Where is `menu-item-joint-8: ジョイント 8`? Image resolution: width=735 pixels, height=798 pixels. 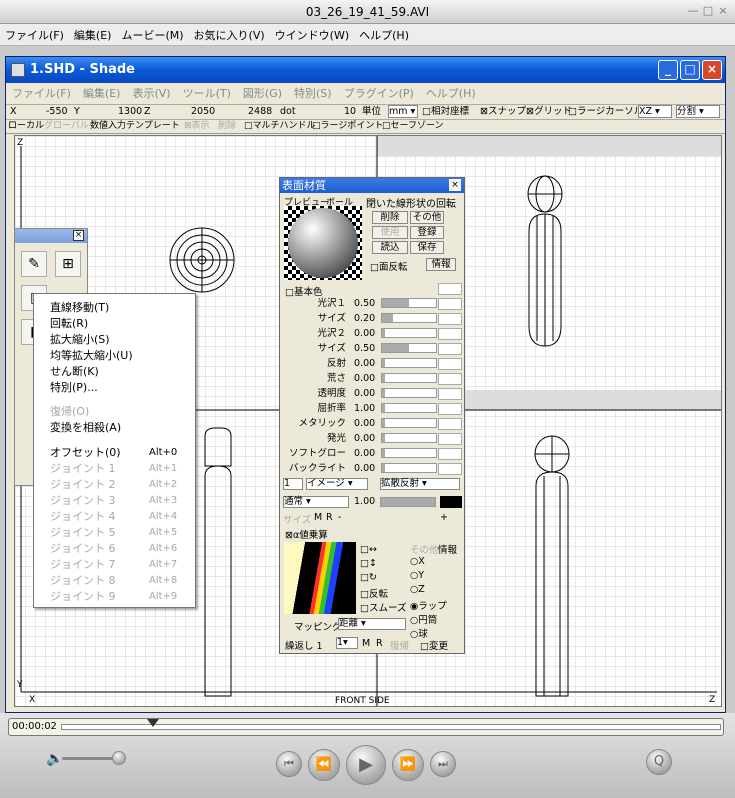
menu-item-joint-8: ジョイント 8 is located at coordinates (83, 581).